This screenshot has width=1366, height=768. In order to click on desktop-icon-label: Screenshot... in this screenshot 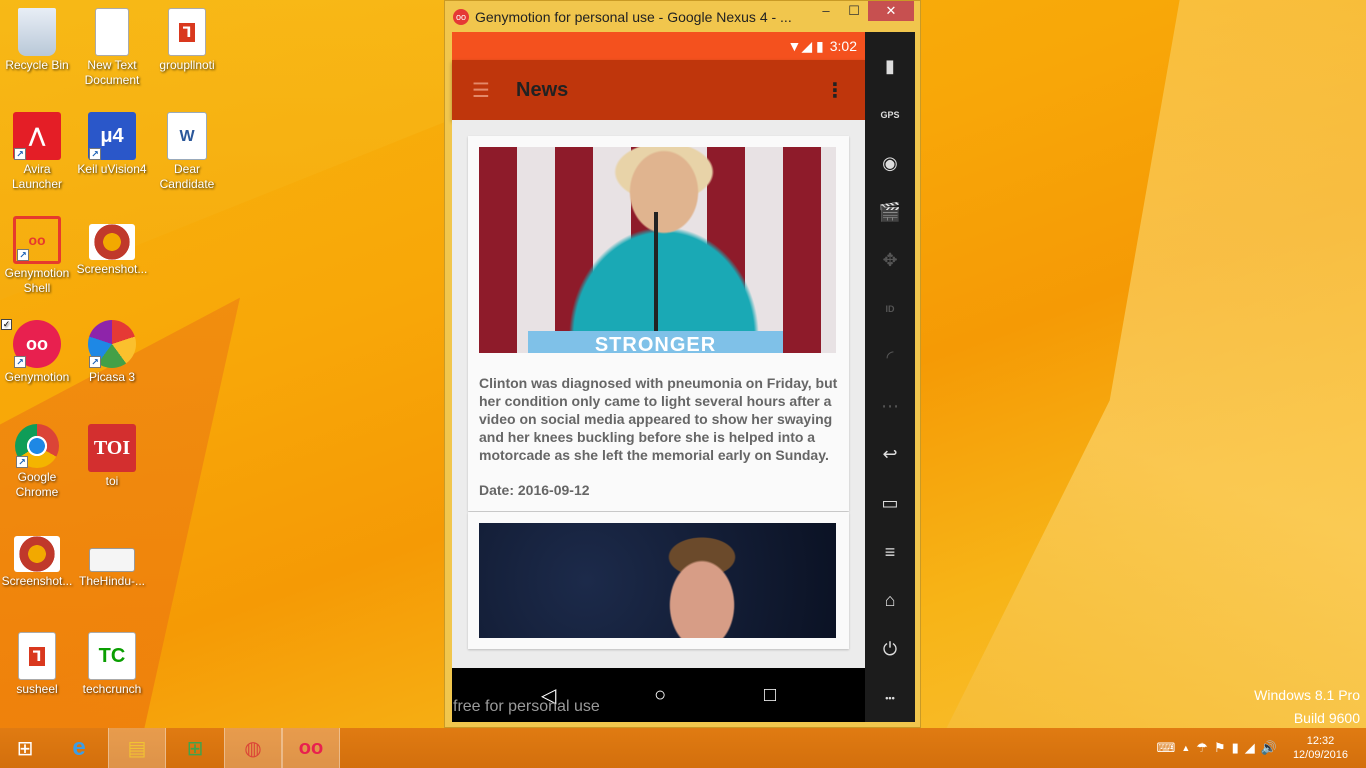, I will do `click(37, 581)`.